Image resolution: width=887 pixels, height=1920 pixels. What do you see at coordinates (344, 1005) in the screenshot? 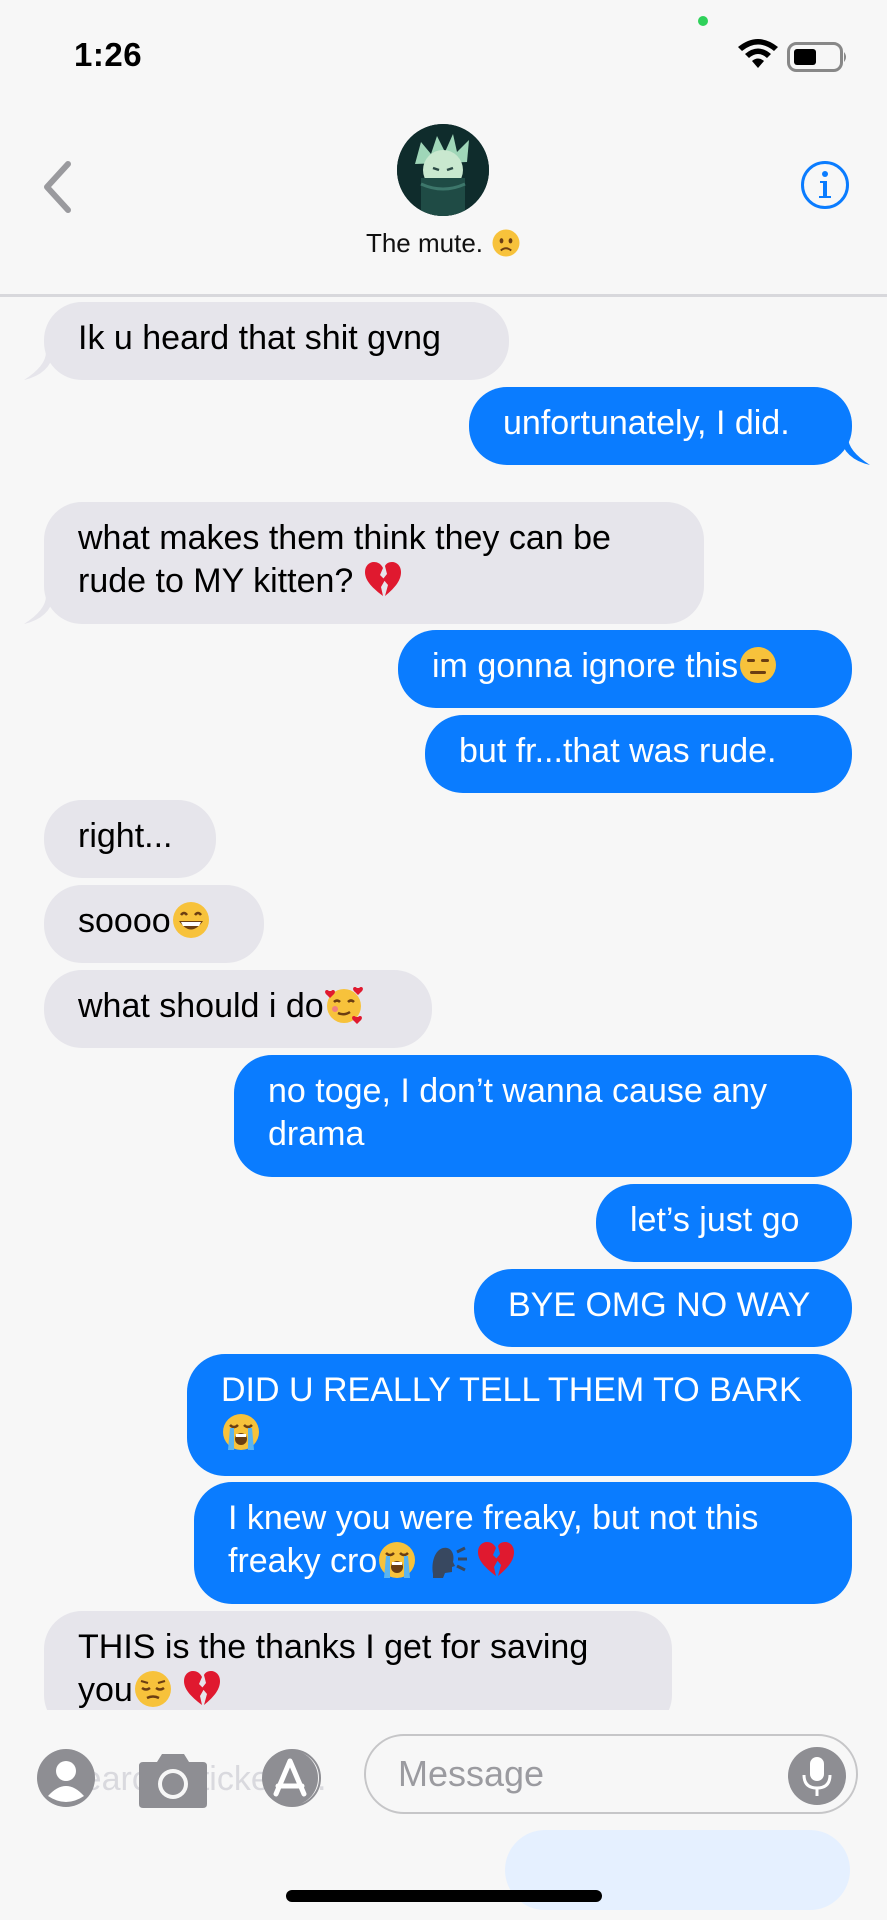
I see `smiling-face-with-hearts-icon` at bounding box center [344, 1005].